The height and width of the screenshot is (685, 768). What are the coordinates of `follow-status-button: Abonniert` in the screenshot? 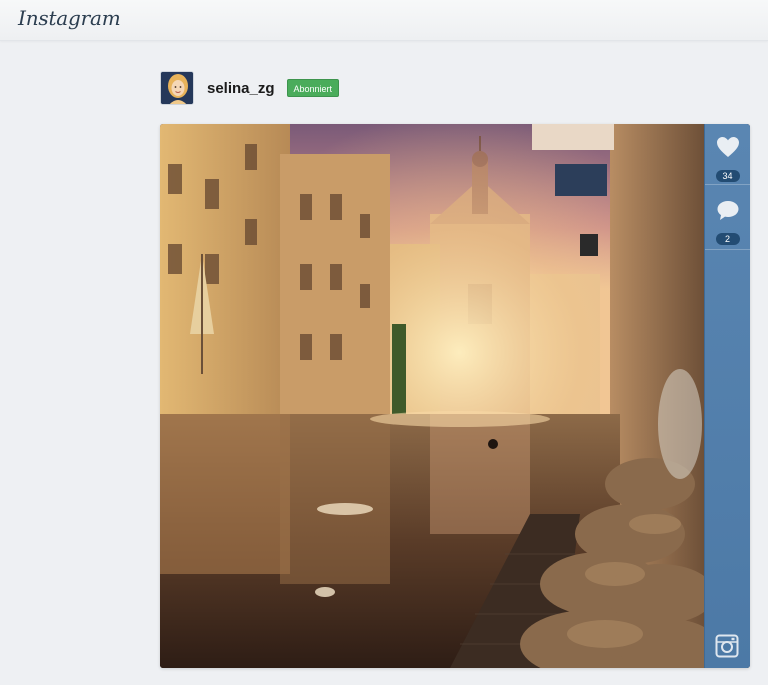 It's located at (313, 88).